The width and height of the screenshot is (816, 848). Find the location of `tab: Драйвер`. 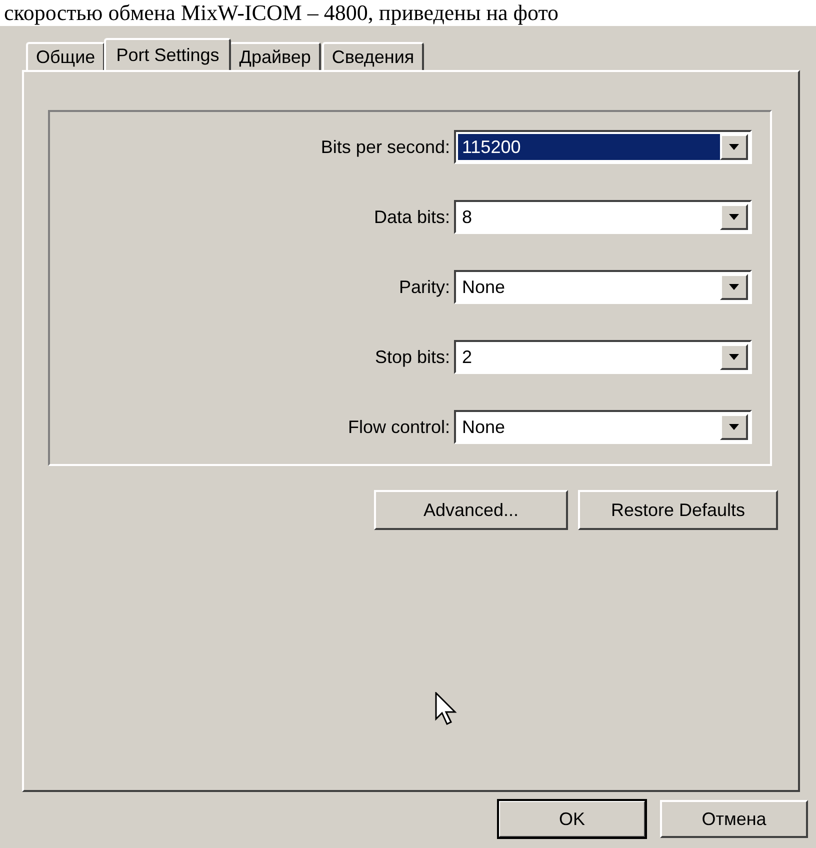

tab: Драйвер is located at coordinates (275, 56).